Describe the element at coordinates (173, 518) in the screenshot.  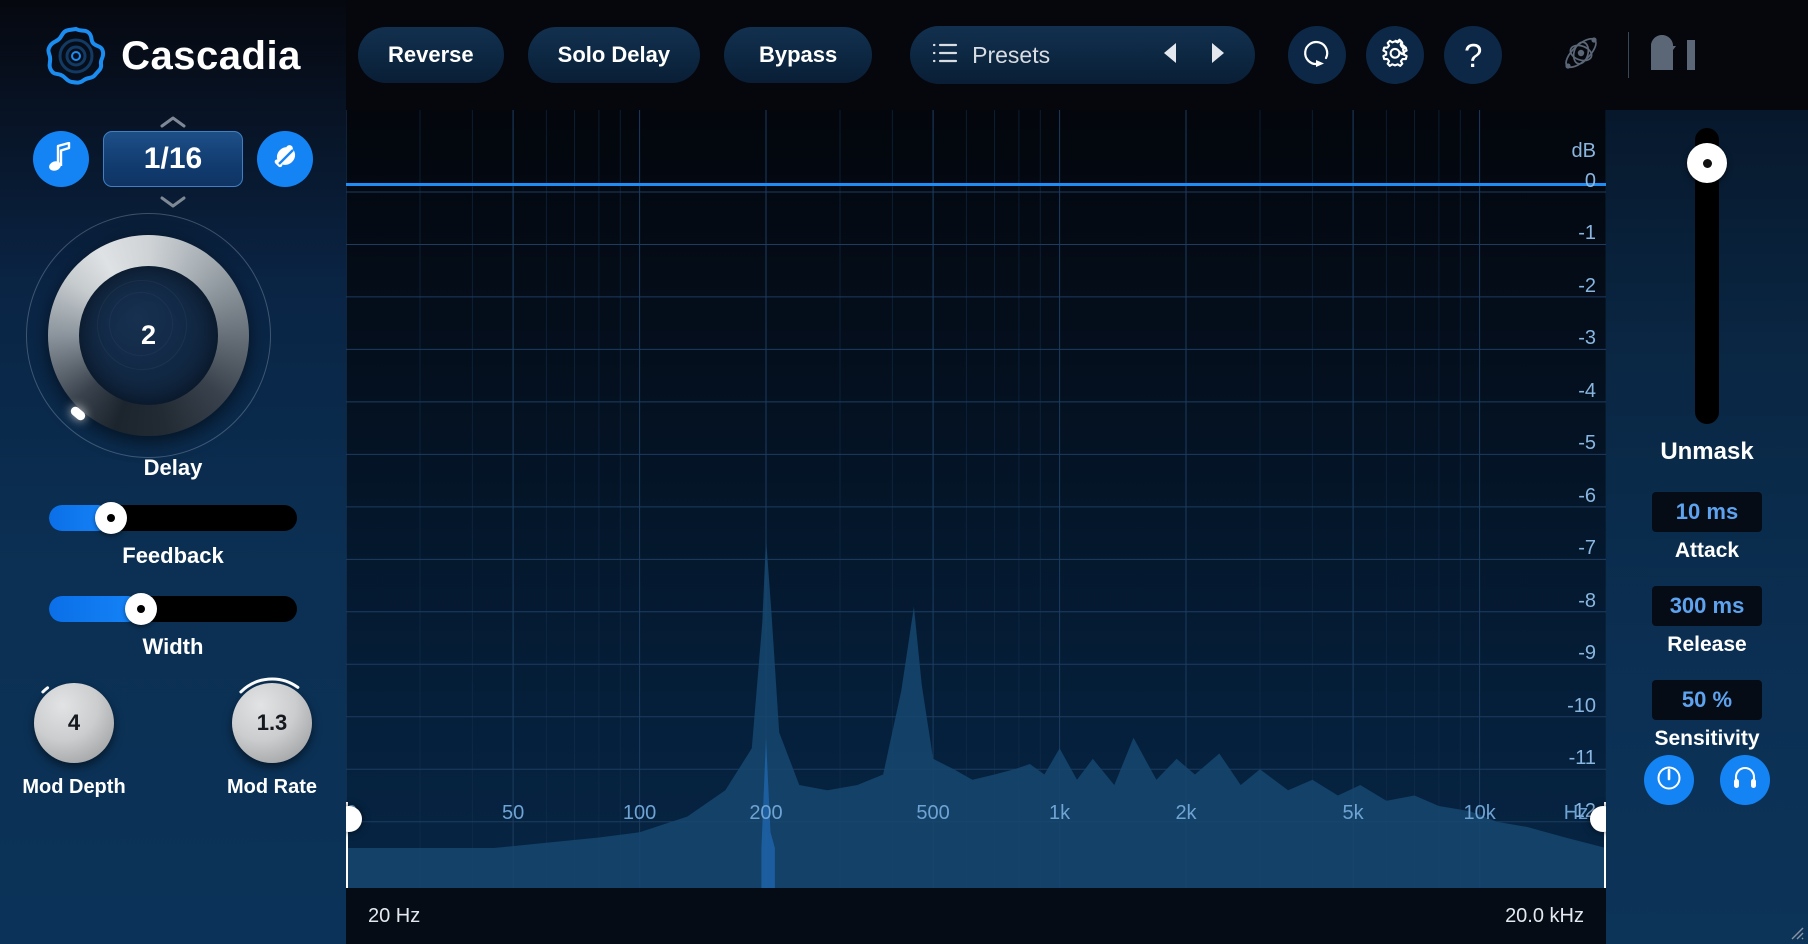
I see `feedback-slider` at that location.